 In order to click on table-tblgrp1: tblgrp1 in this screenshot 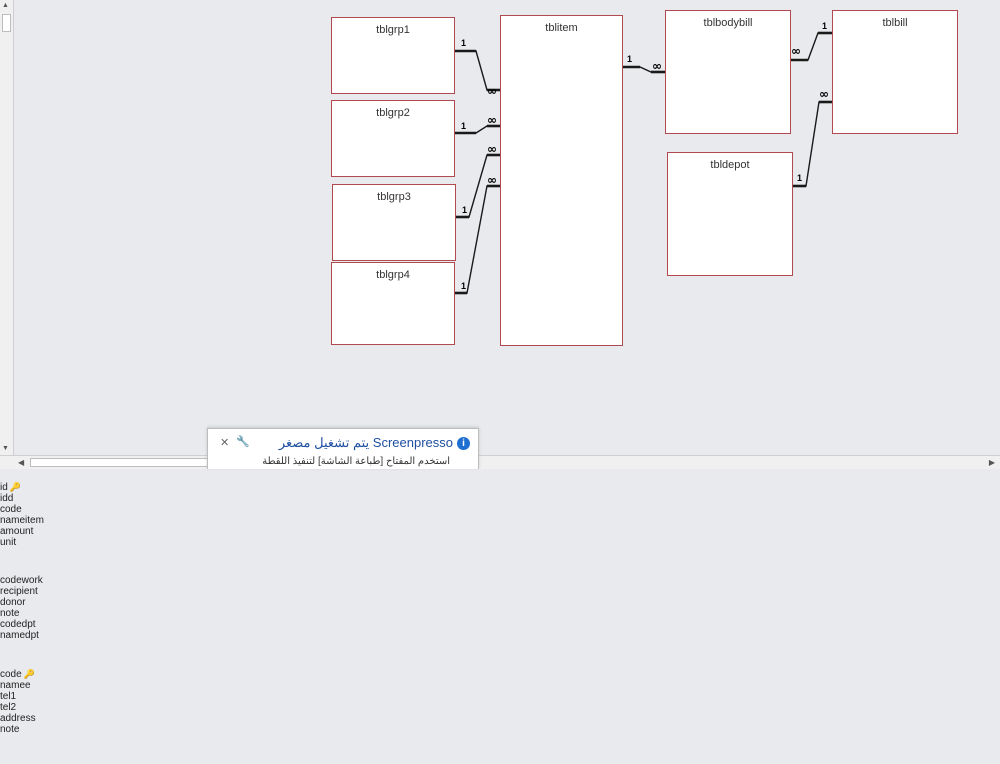, I will do `click(393, 55)`.